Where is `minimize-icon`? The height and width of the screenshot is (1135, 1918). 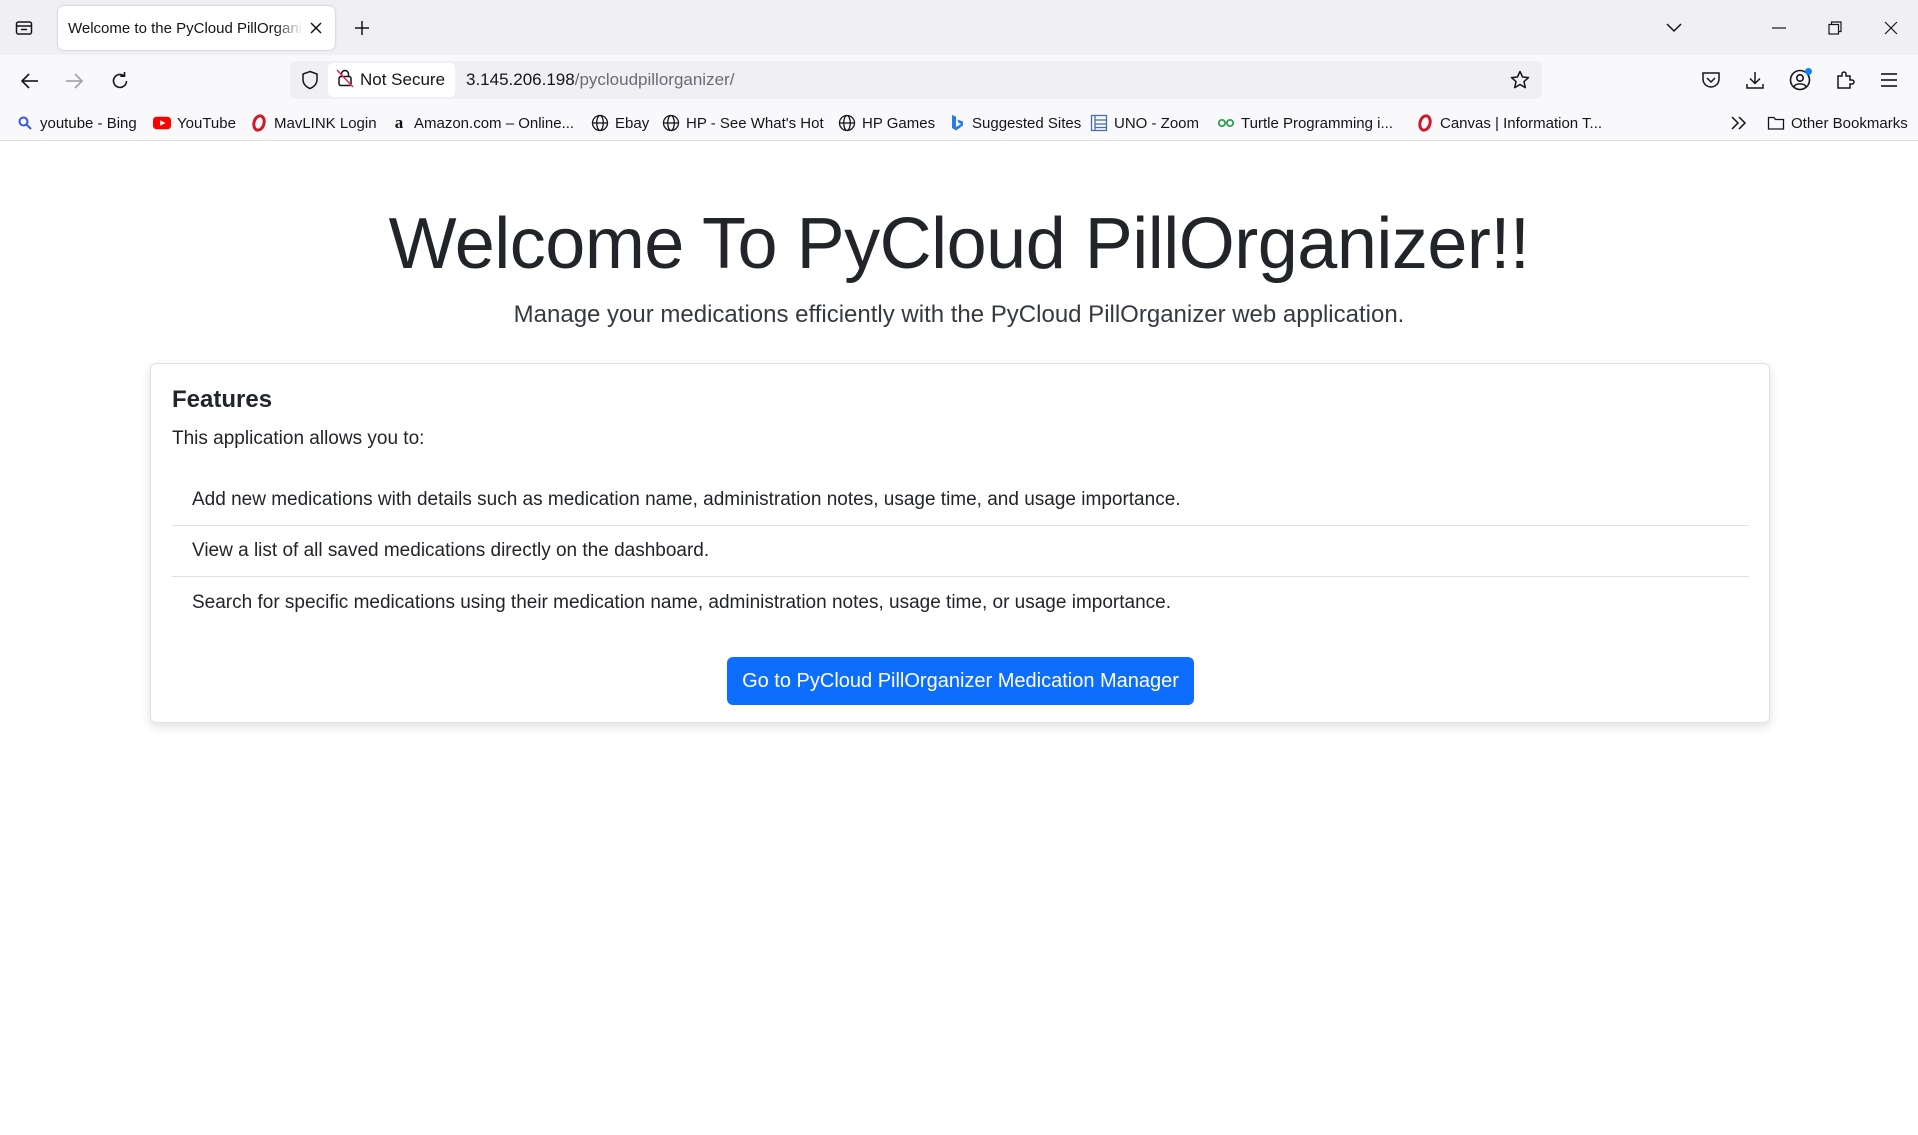
minimize-icon is located at coordinates (1779, 28).